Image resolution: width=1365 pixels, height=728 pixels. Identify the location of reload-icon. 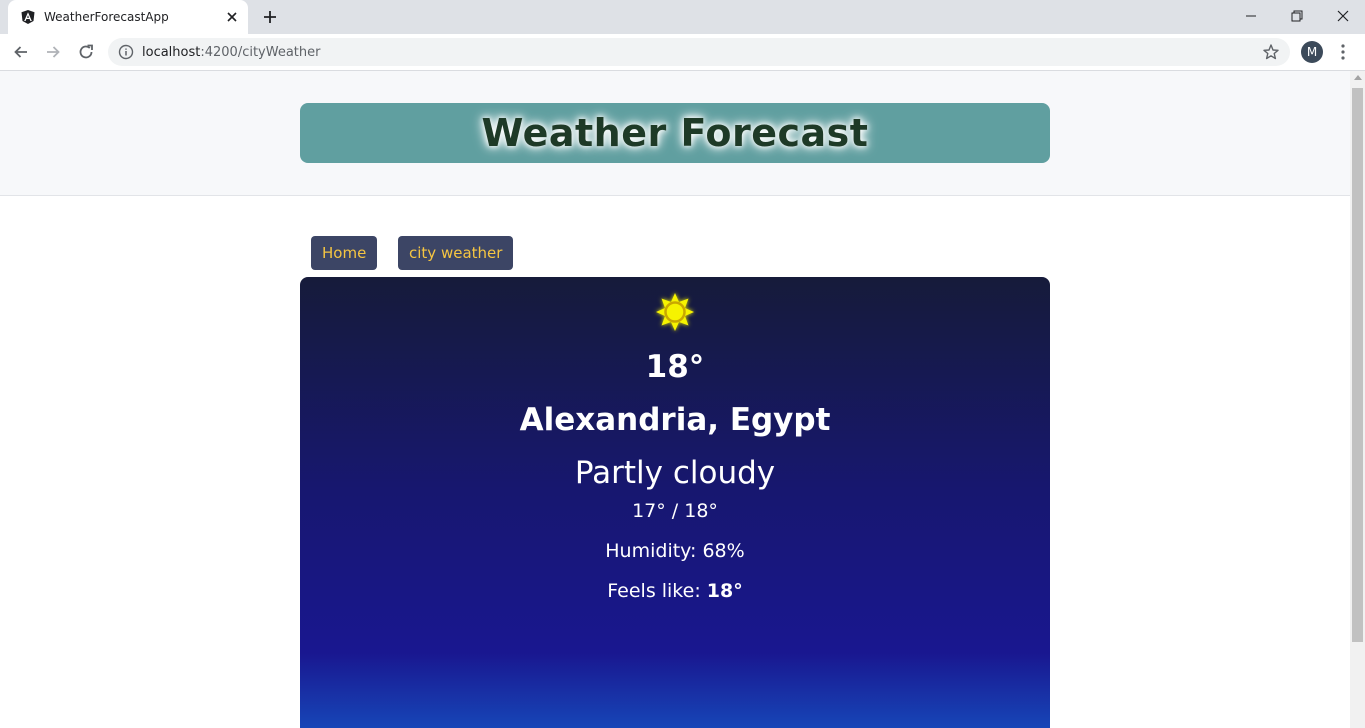
(86, 52).